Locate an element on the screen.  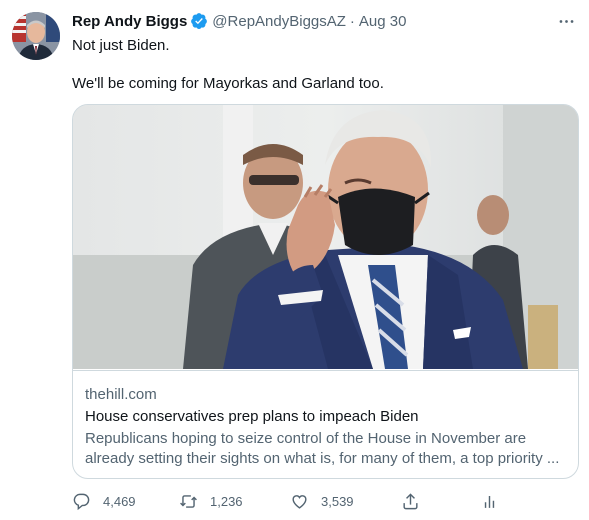
reply-count: 4,469 is located at coordinates (119, 501).